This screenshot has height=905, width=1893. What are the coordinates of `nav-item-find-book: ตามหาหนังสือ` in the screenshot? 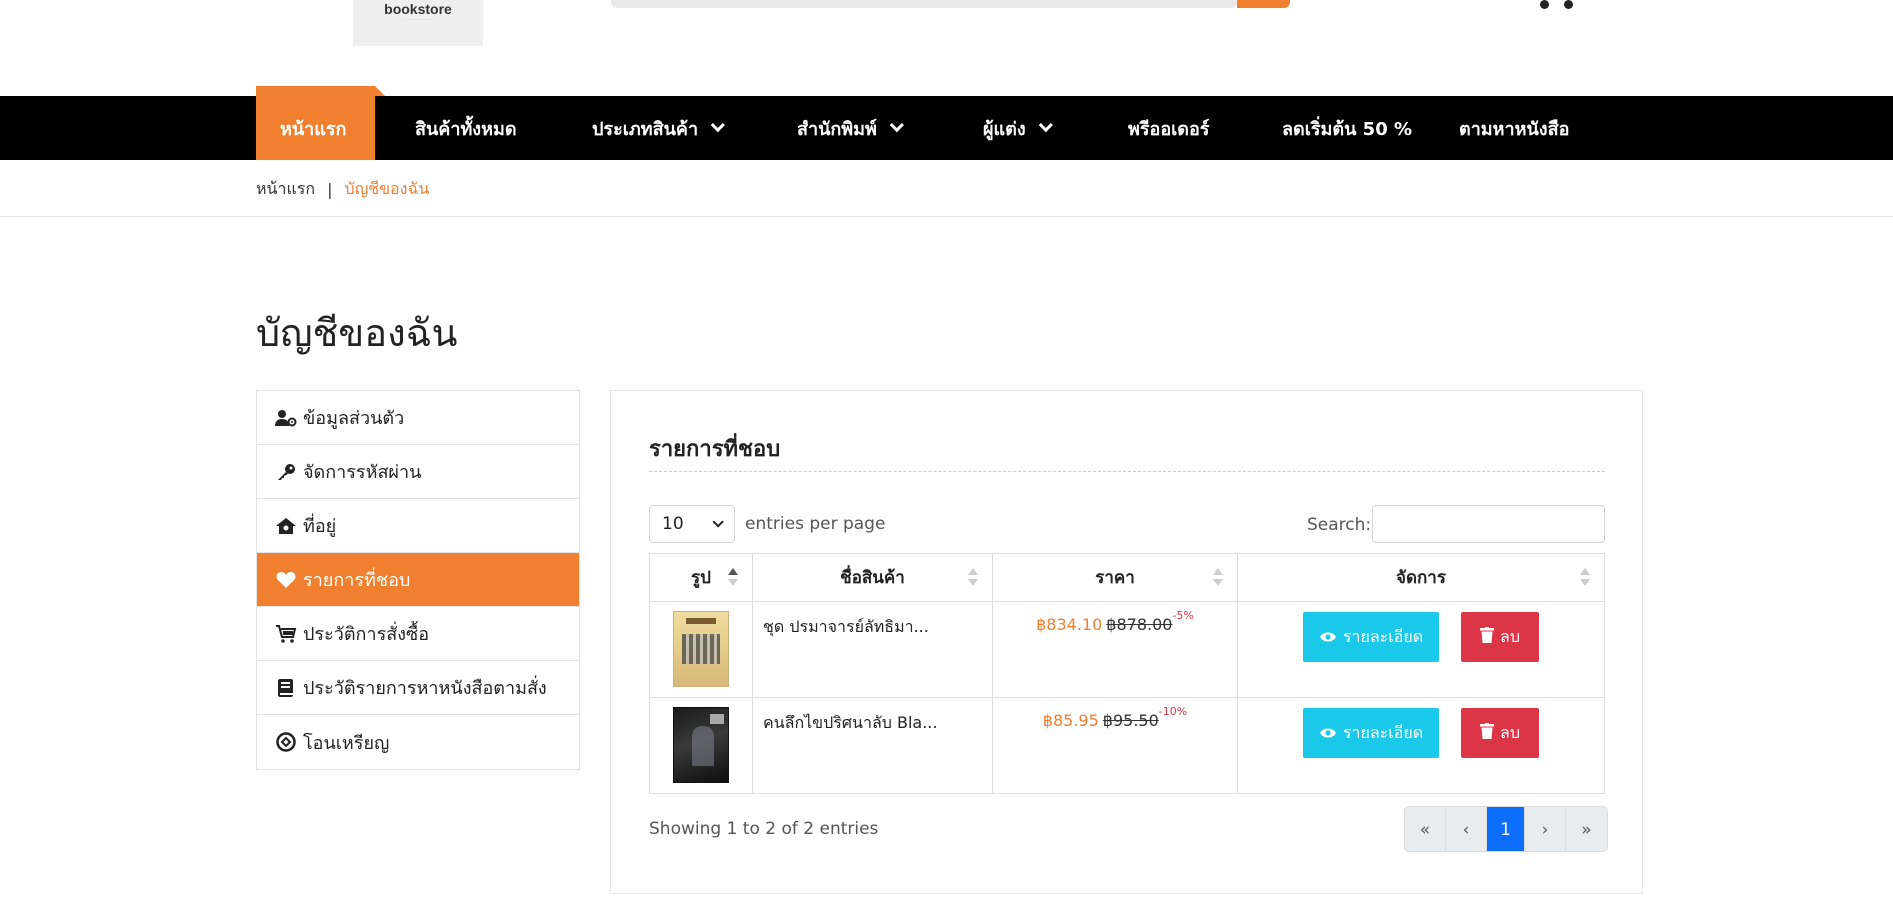 It's located at (1514, 128).